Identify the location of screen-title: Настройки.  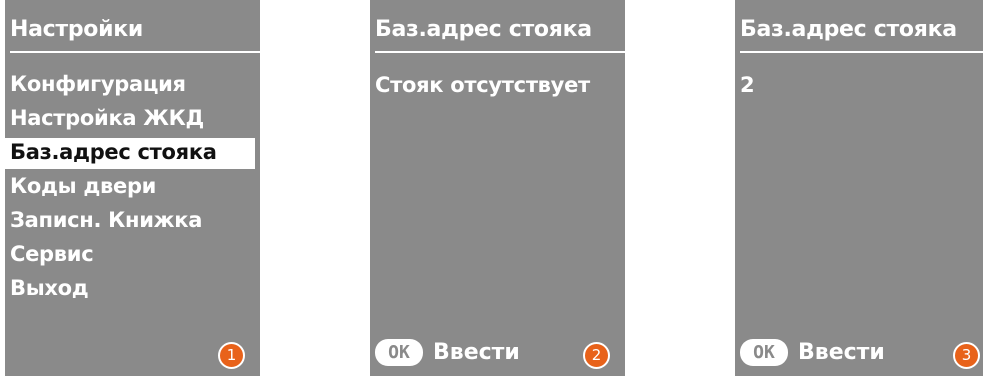
(76, 29).